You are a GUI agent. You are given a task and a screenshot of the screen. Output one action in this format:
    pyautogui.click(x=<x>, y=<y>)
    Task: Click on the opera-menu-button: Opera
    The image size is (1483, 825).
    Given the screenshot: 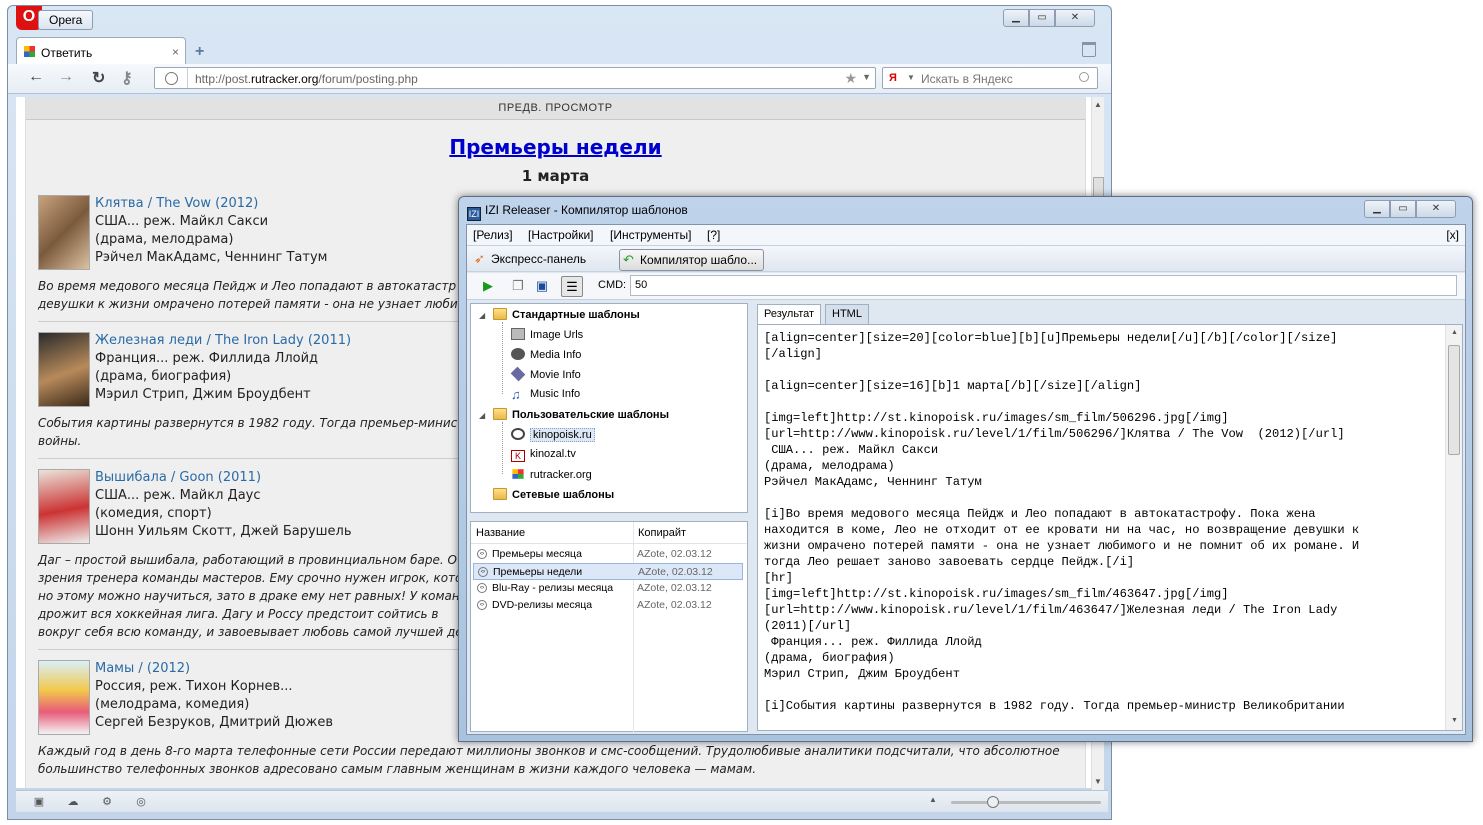 What is the action you would take?
    pyautogui.click(x=66, y=20)
    